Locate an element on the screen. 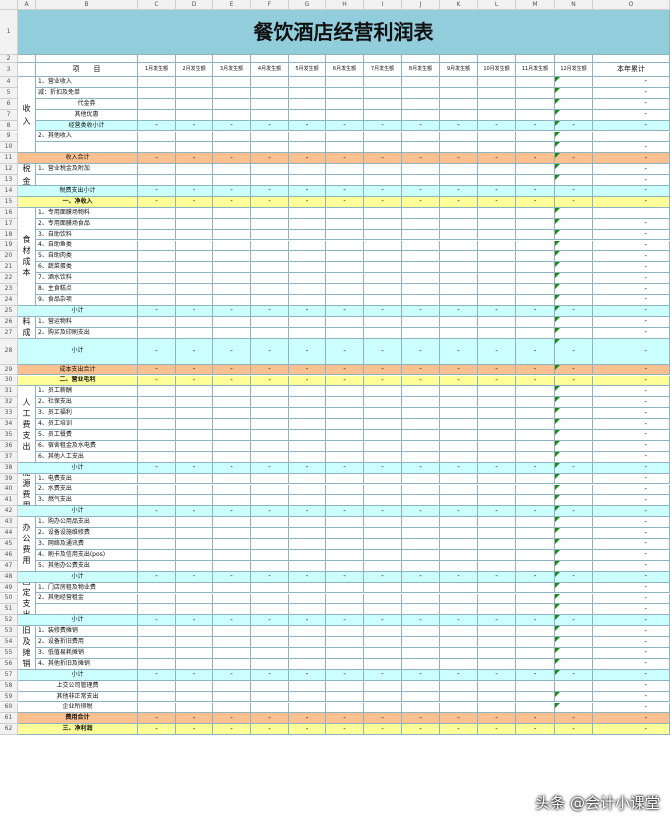  row-number: 44 is located at coordinates (9, 533).